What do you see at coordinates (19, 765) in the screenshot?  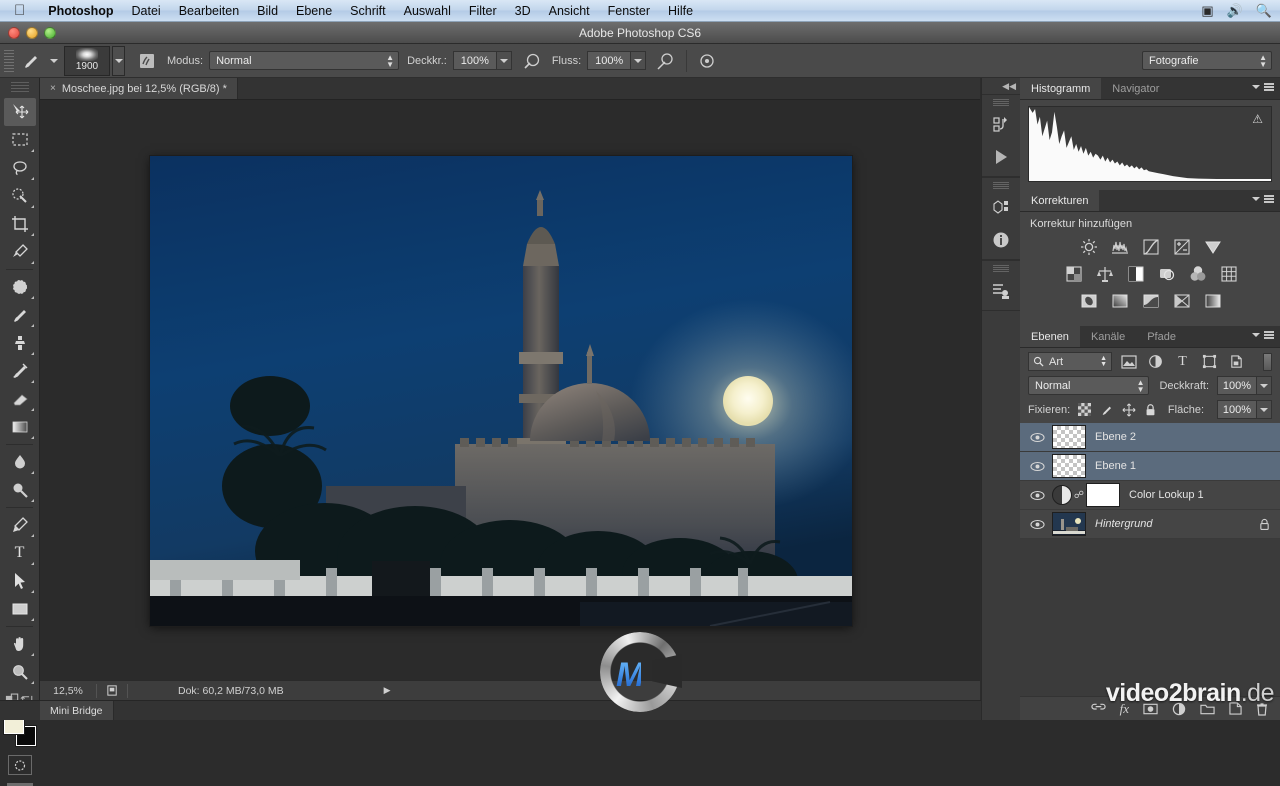 I see `quick-mask-toggle` at bounding box center [19, 765].